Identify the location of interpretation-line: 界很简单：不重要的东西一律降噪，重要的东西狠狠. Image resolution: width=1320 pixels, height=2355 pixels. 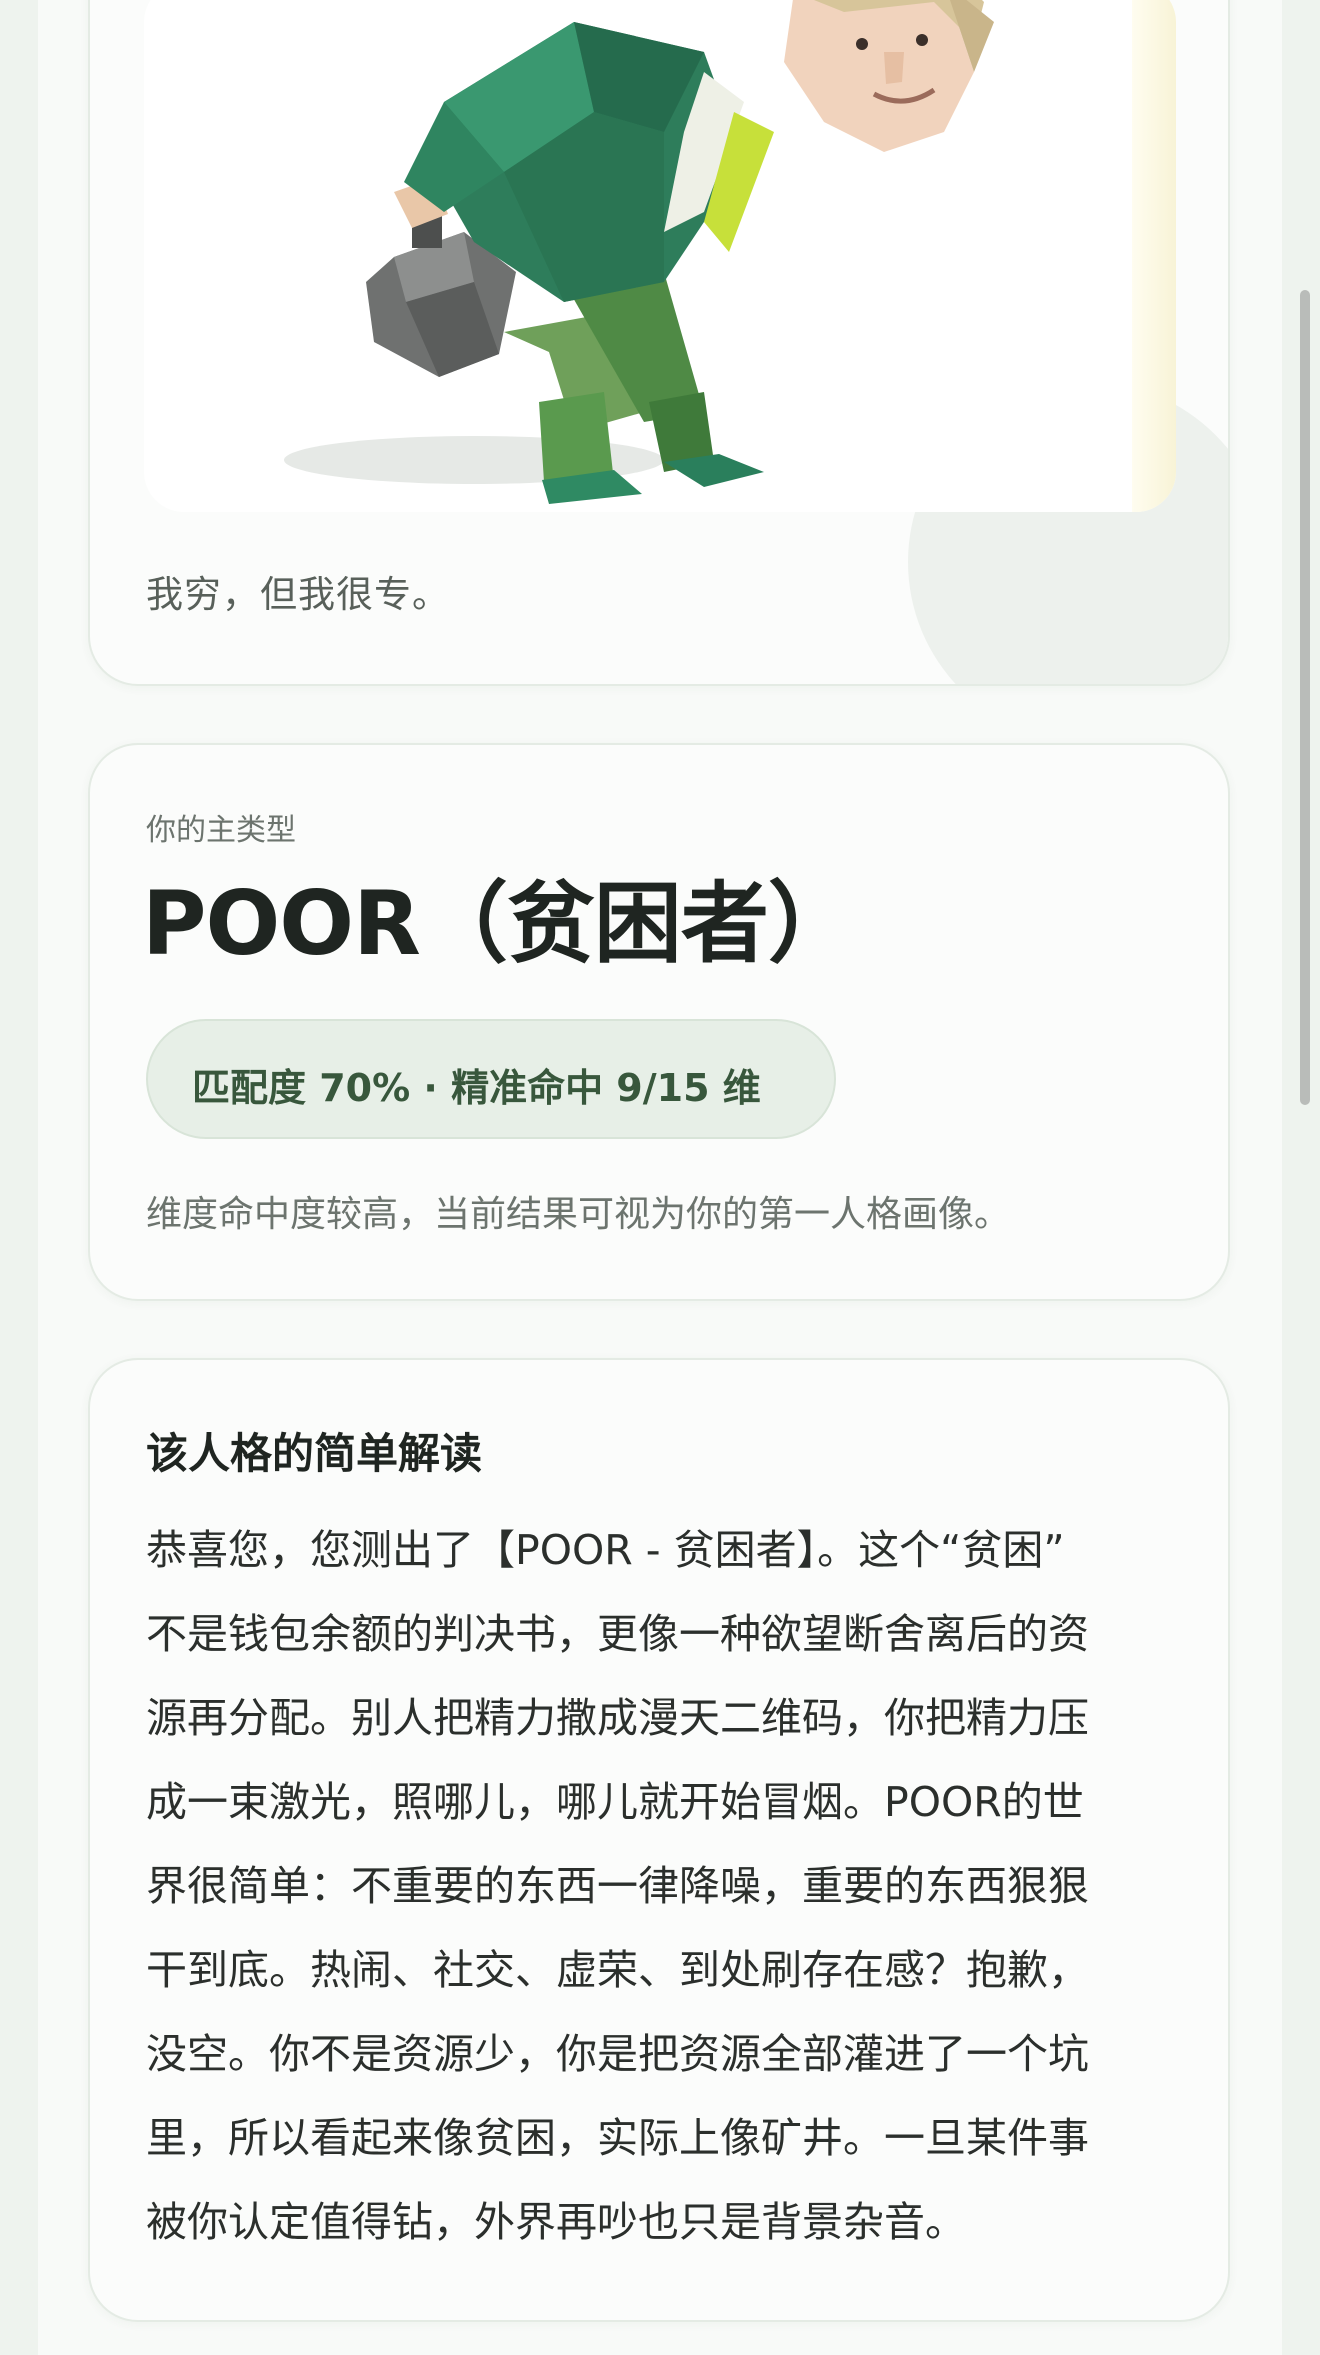
(617, 1886).